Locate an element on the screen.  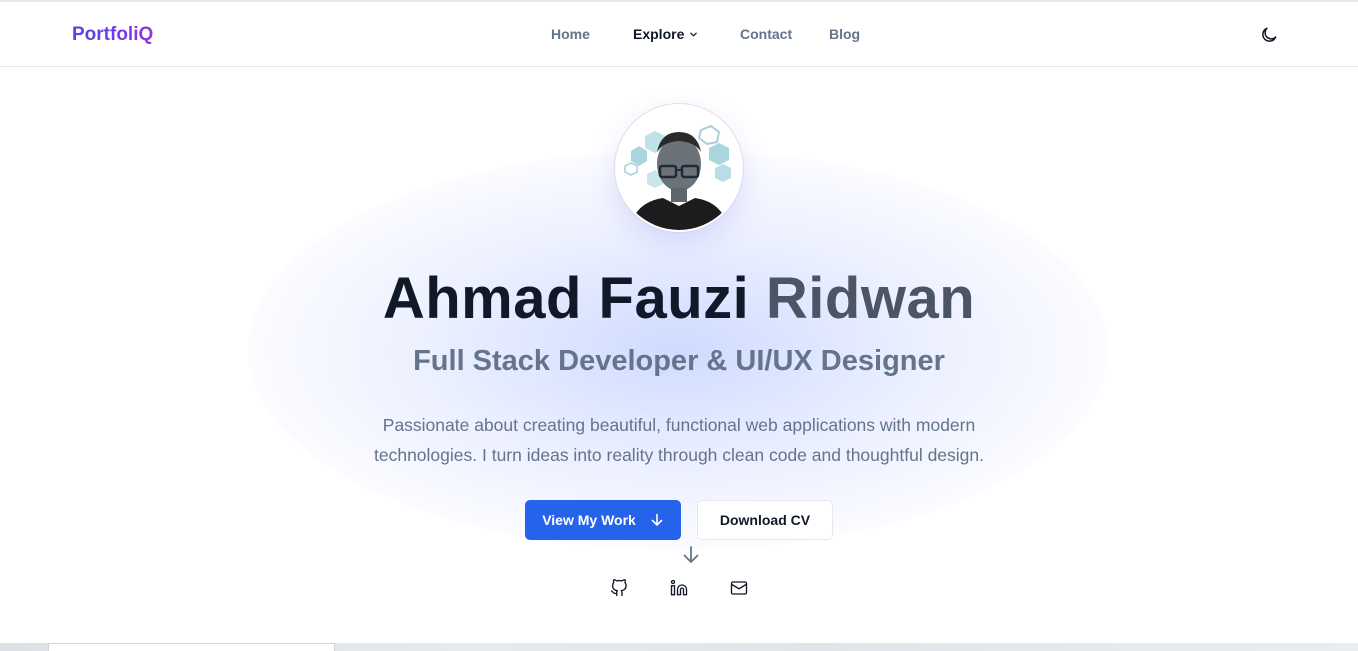
brand-logo: PortfoliQ is located at coordinates (112, 35).